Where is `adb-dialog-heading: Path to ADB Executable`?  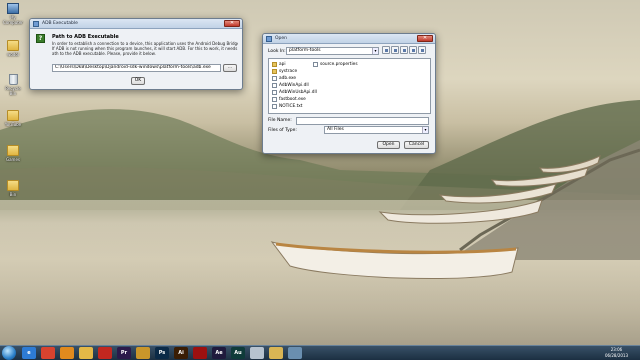
adb-dialog-heading: Path to ADB Executable is located at coordinates (85, 37).